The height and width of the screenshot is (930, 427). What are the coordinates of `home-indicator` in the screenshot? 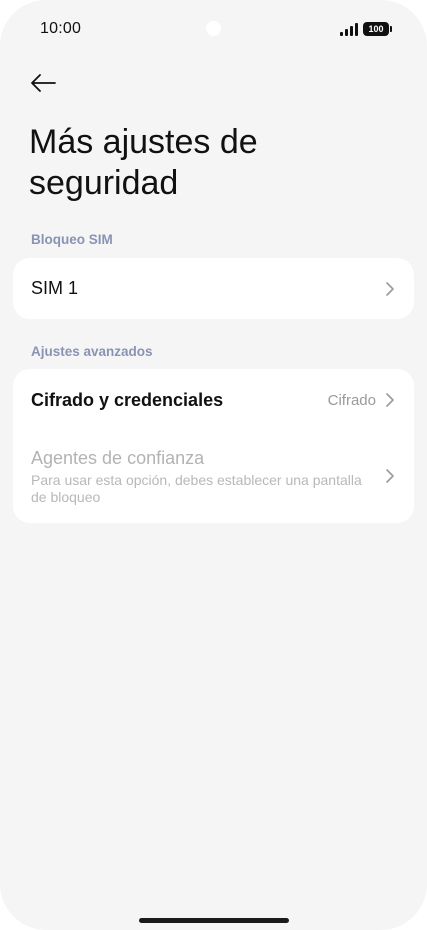 It's located at (214, 920).